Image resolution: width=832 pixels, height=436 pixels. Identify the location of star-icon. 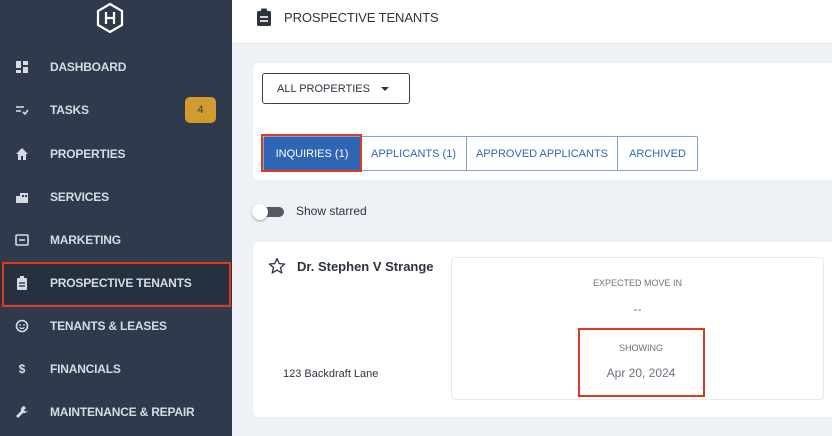
(277, 266).